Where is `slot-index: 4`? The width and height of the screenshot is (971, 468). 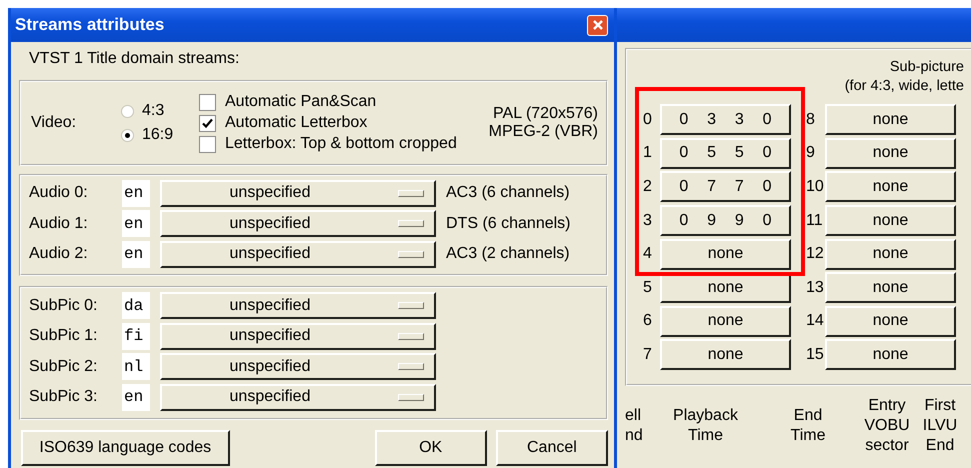 slot-index: 4 is located at coordinates (647, 254).